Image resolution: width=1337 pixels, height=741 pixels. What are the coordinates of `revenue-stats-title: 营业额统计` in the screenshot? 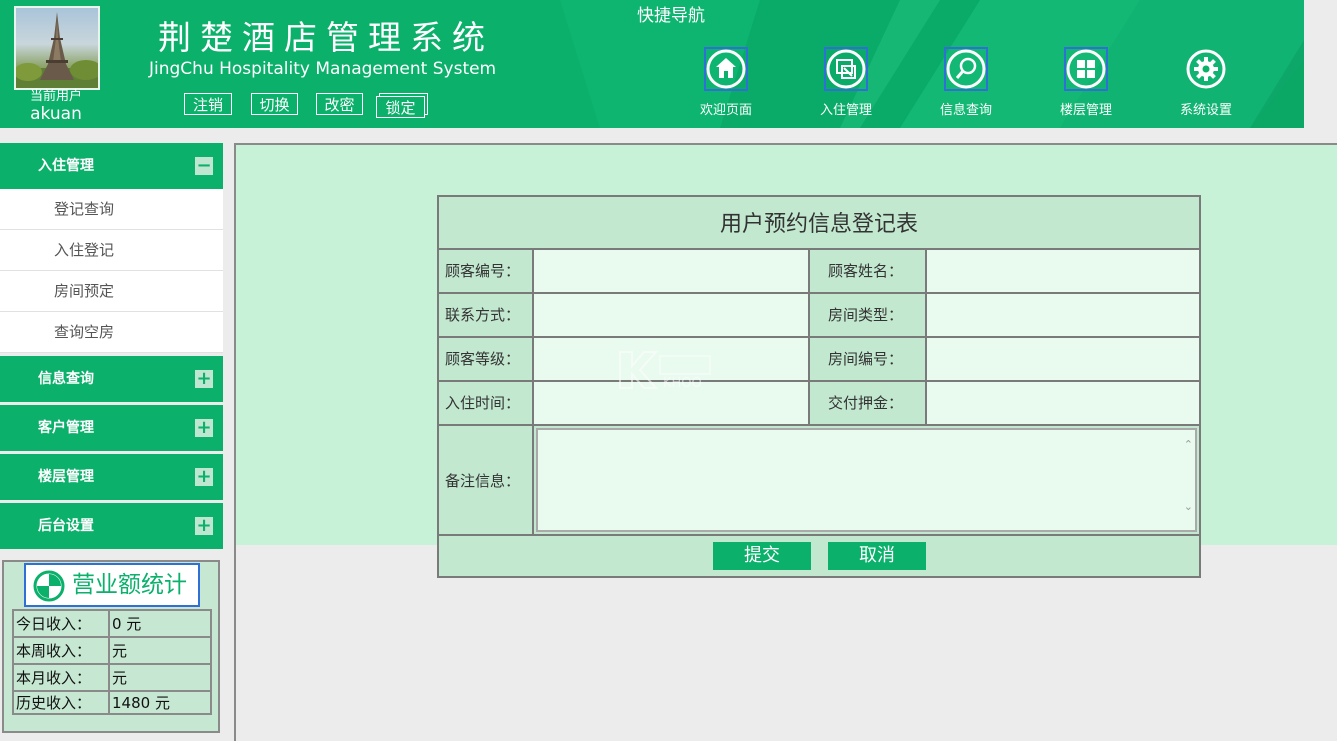 It's located at (112, 585).